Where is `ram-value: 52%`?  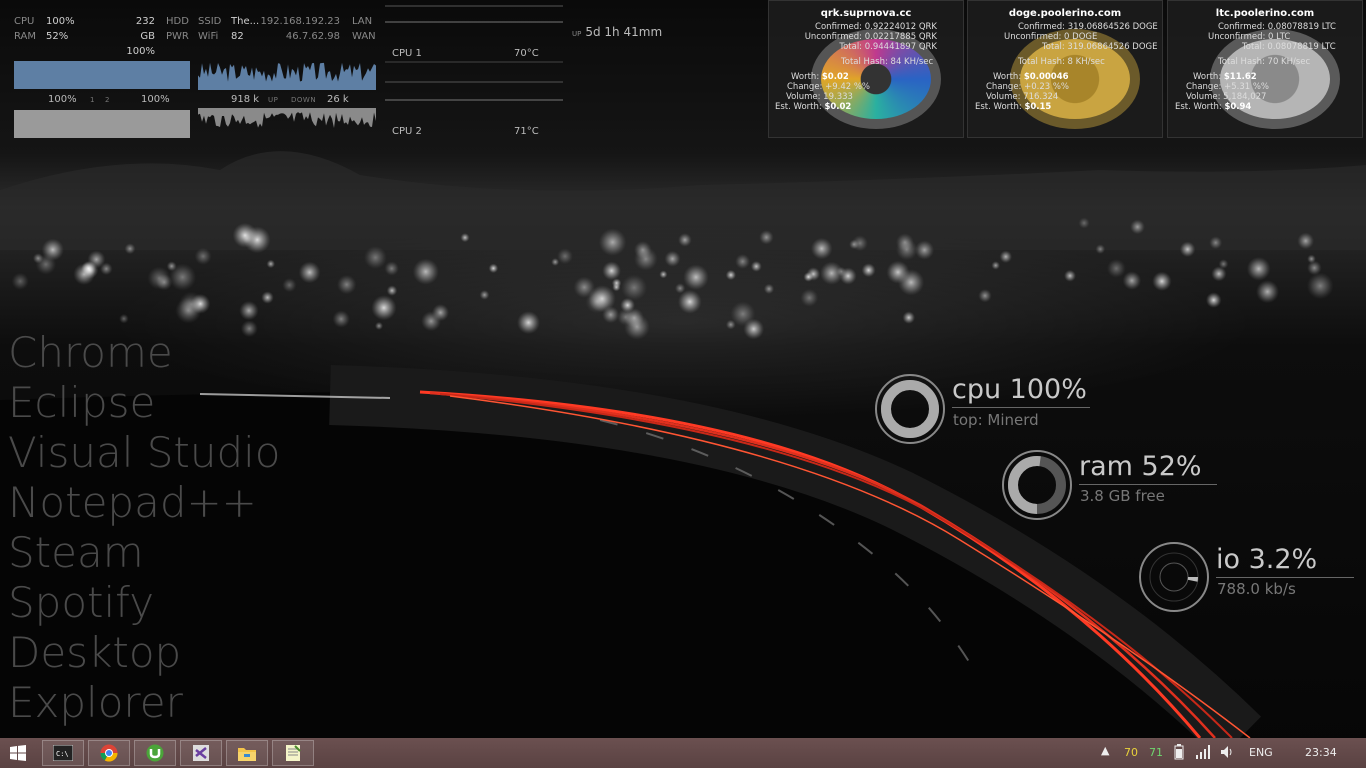
ram-value: 52% is located at coordinates (57, 36).